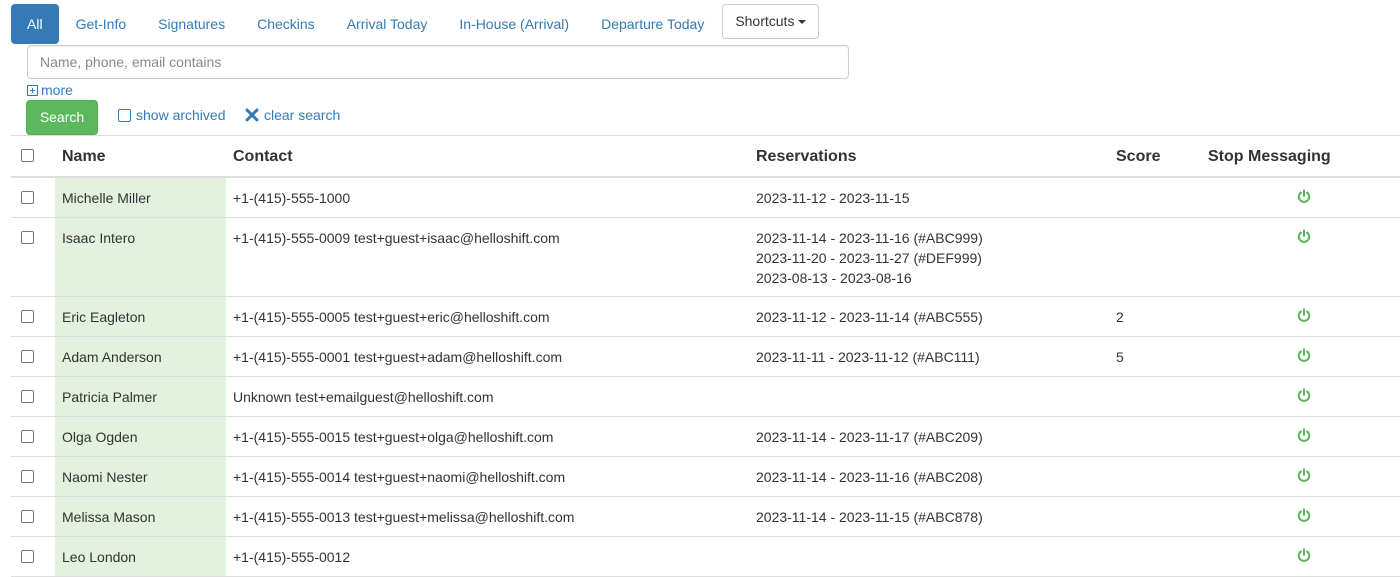  I want to click on tab-signatures: Signatures, so click(191, 24).